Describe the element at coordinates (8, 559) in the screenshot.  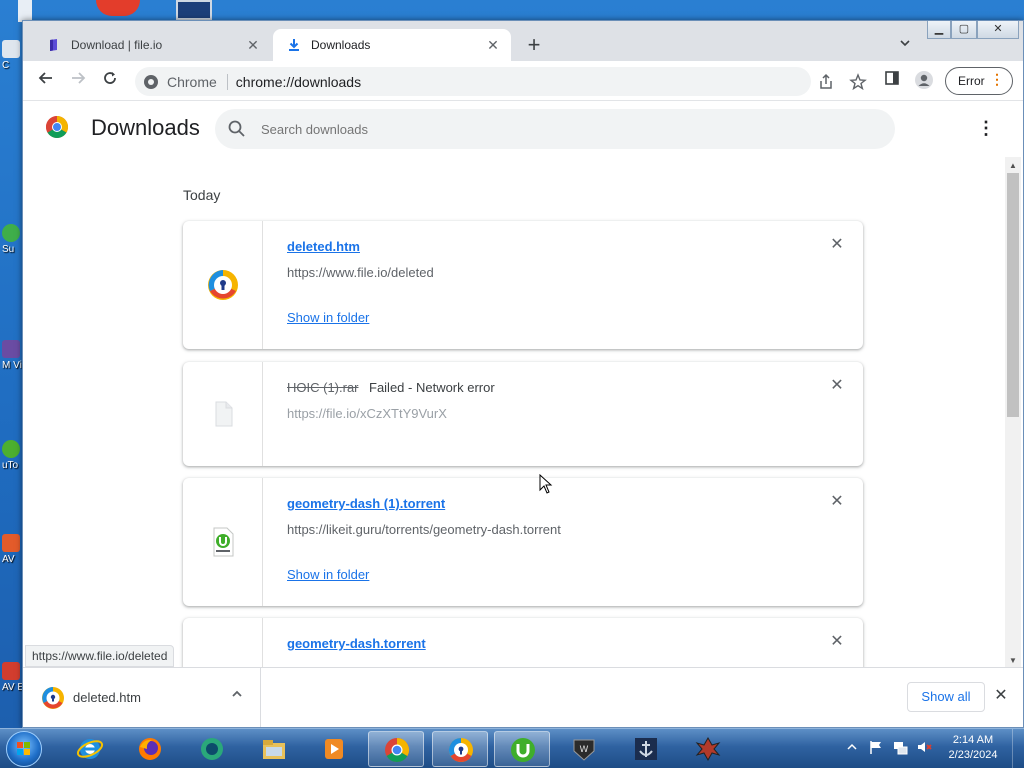
I see `desktop-icon-label: AV` at that location.